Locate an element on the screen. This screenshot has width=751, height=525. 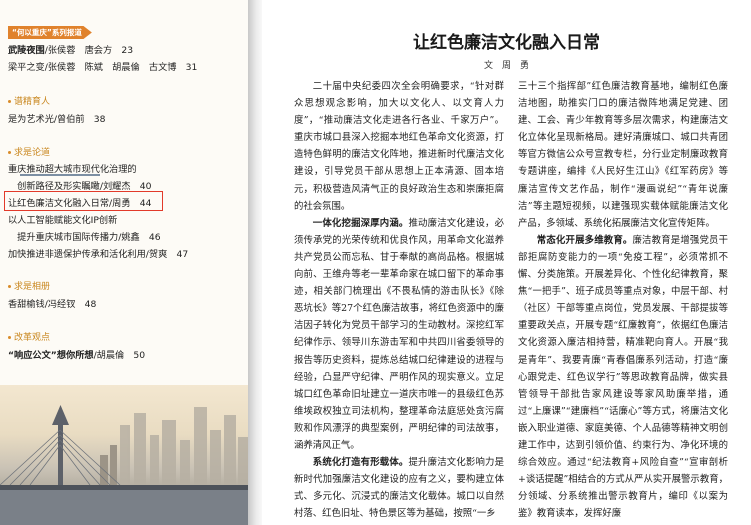
toc-entry: 重庆推动超大城市现代化治理的 is located at coordinates (72, 168).